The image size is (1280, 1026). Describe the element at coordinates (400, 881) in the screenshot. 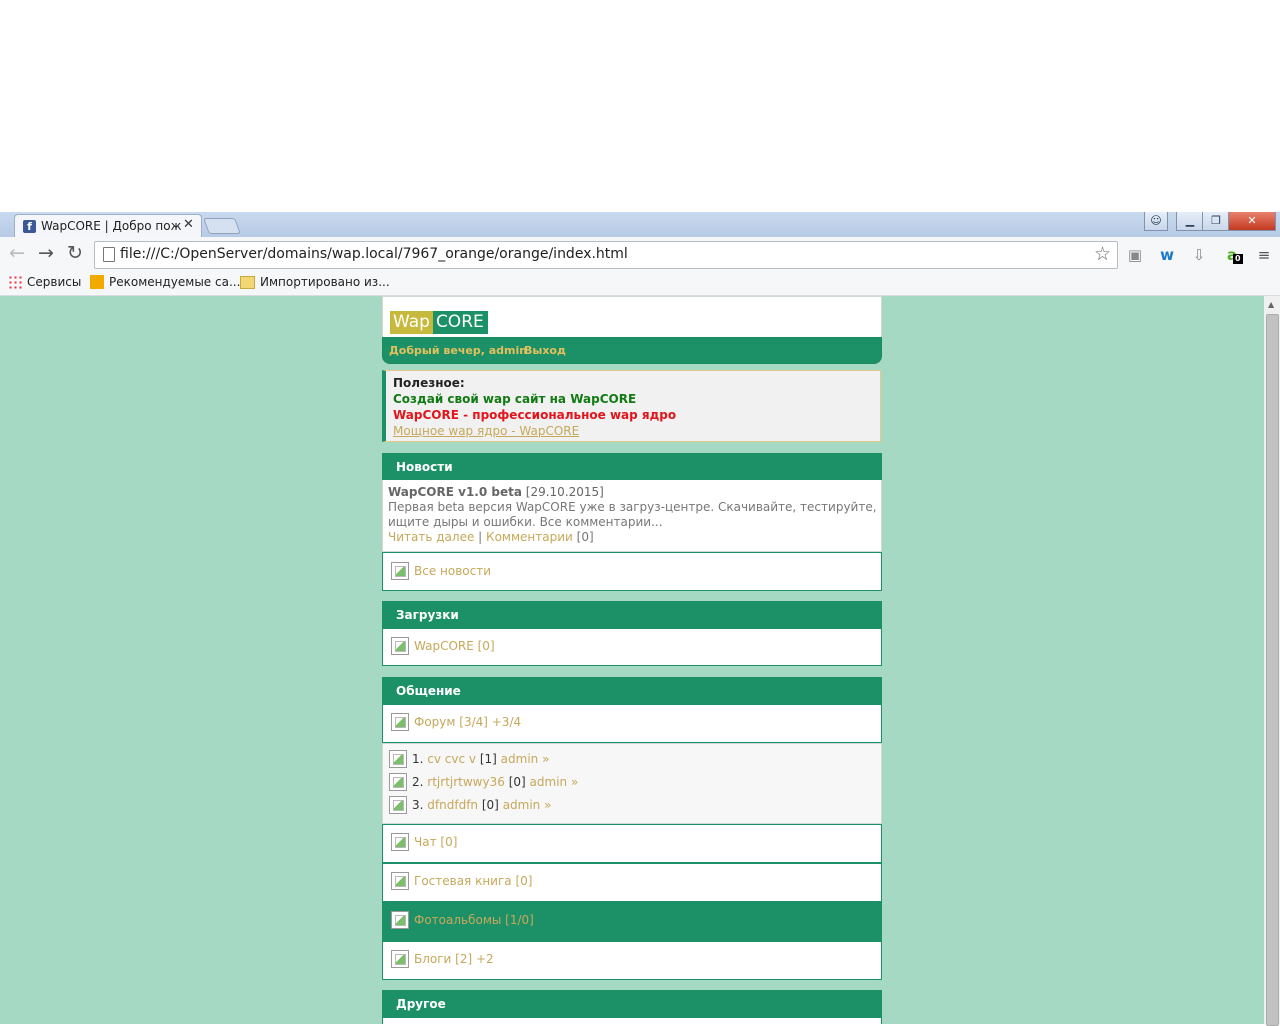

I see `guestbook-icon` at that location.